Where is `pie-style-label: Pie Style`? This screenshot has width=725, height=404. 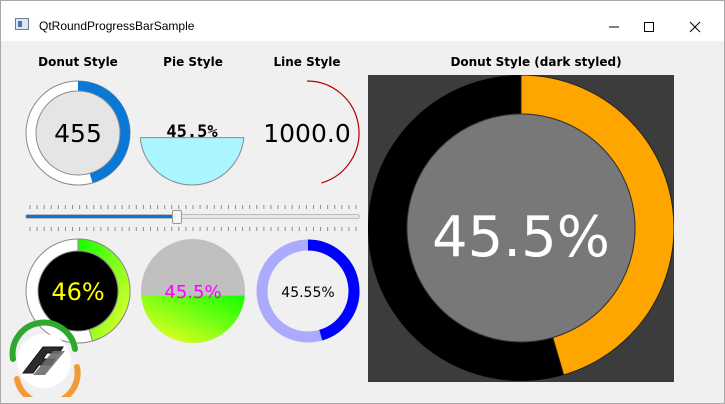
pie-style-label: Pie Style is located at coordinates (193, 62).